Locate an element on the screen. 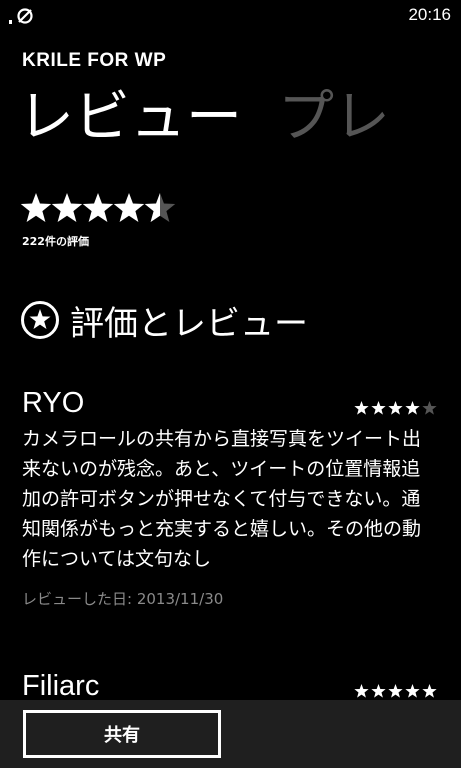 The width and height of the screenshot is (461, 768). star-circle-icon is located at coordinates (40, 320).